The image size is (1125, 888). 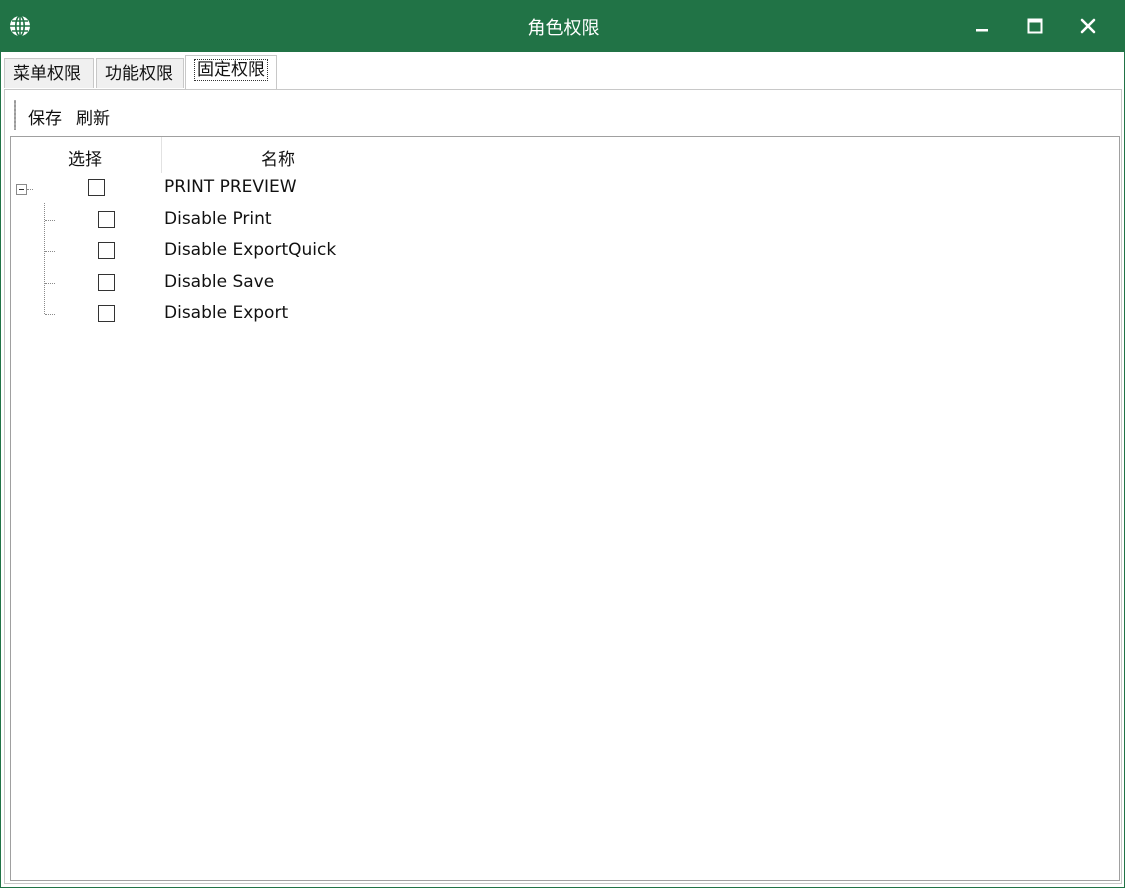 I want to click on node-label: Disable Print, so click(x=218, y=219).